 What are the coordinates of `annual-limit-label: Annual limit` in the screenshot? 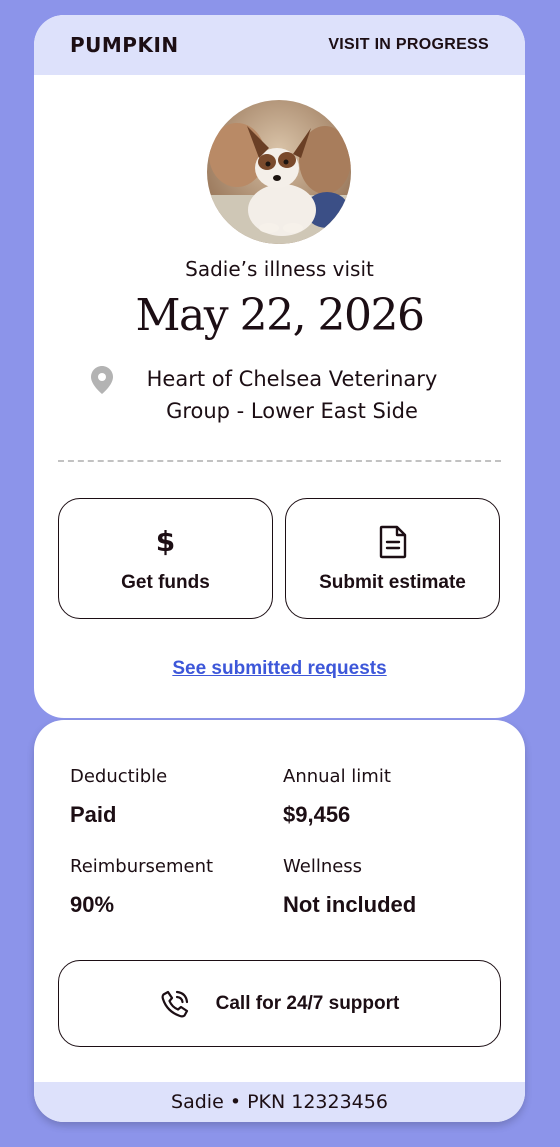 It's located at (337, 776).